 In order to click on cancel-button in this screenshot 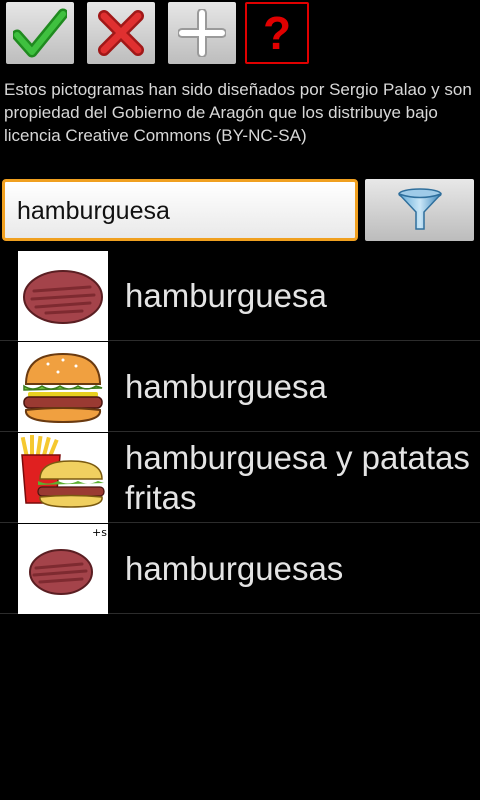, I will do `click(121, 33)`.